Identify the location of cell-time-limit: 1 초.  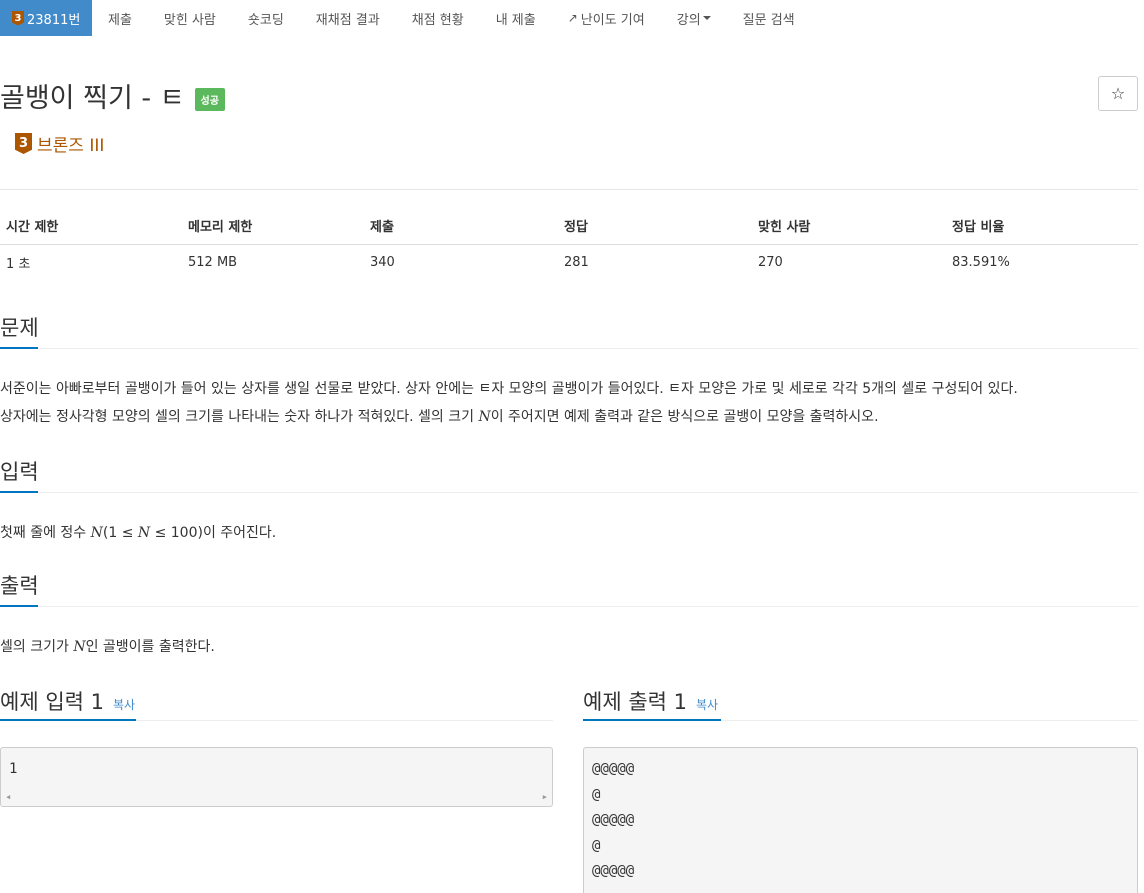
(18, 264).